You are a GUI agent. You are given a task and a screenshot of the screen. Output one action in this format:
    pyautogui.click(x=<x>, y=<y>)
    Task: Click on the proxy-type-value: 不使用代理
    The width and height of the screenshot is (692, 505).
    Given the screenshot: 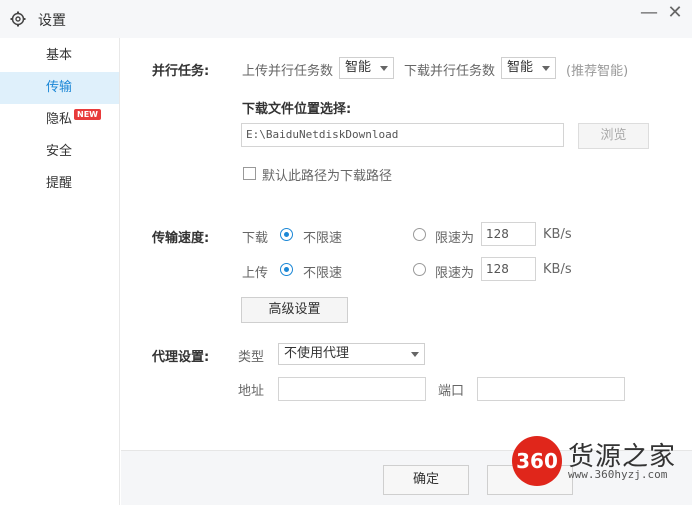 What is the action you would take?
    pyautogui.click(x=317, y=353)
    